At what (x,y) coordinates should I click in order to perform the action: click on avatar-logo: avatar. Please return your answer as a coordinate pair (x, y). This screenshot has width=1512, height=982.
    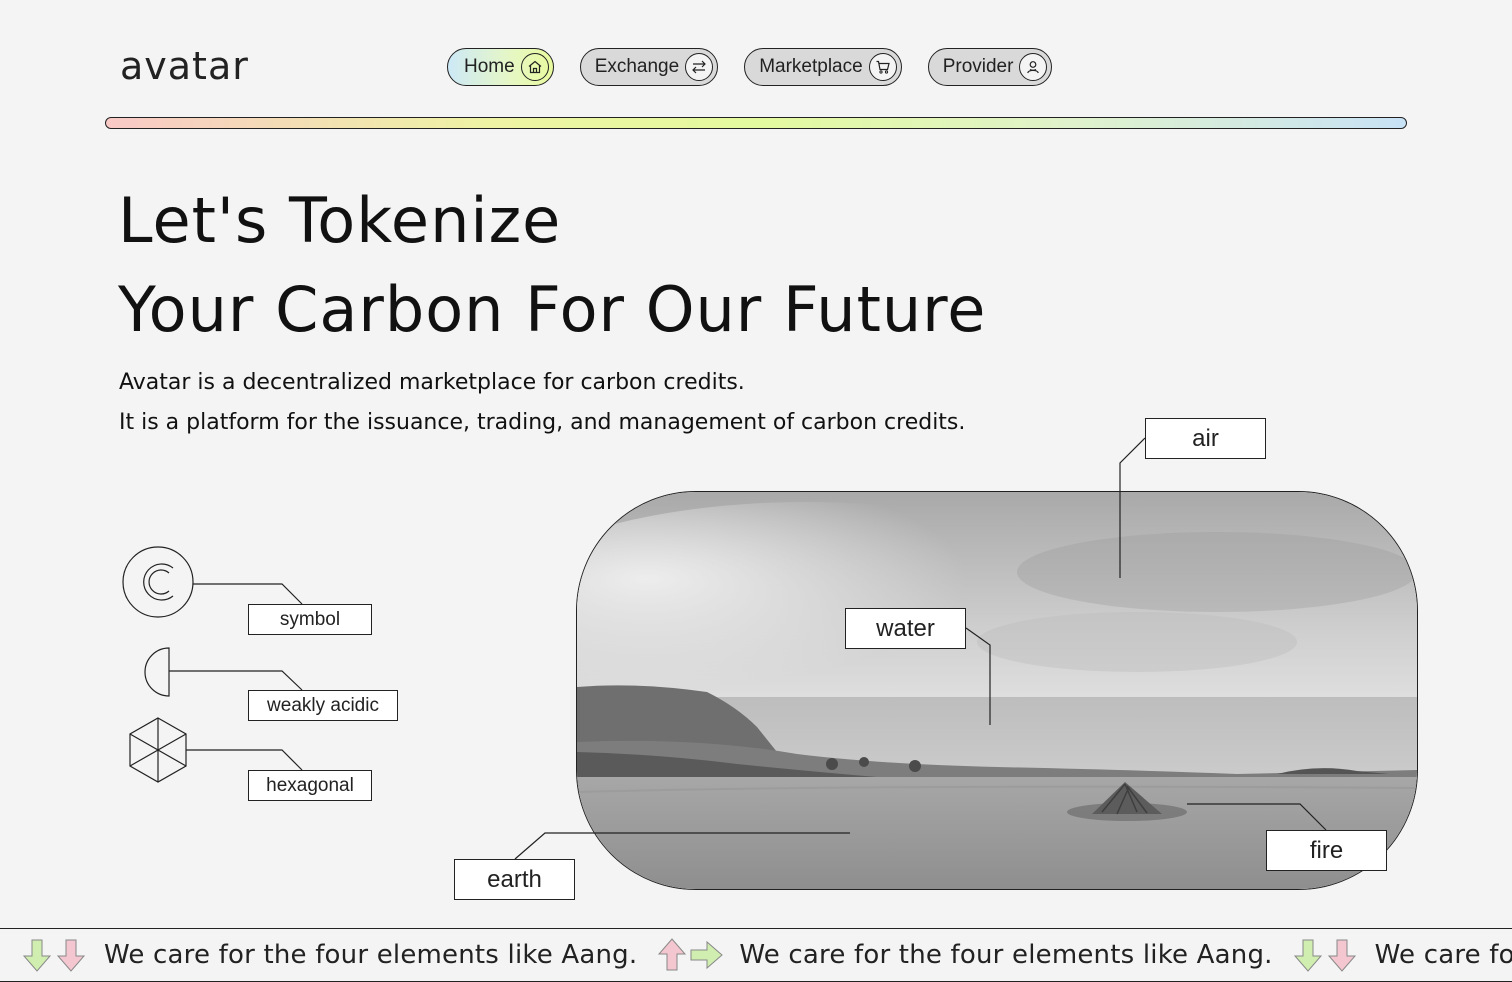
    Looking at the image, I should click on (184, 66).